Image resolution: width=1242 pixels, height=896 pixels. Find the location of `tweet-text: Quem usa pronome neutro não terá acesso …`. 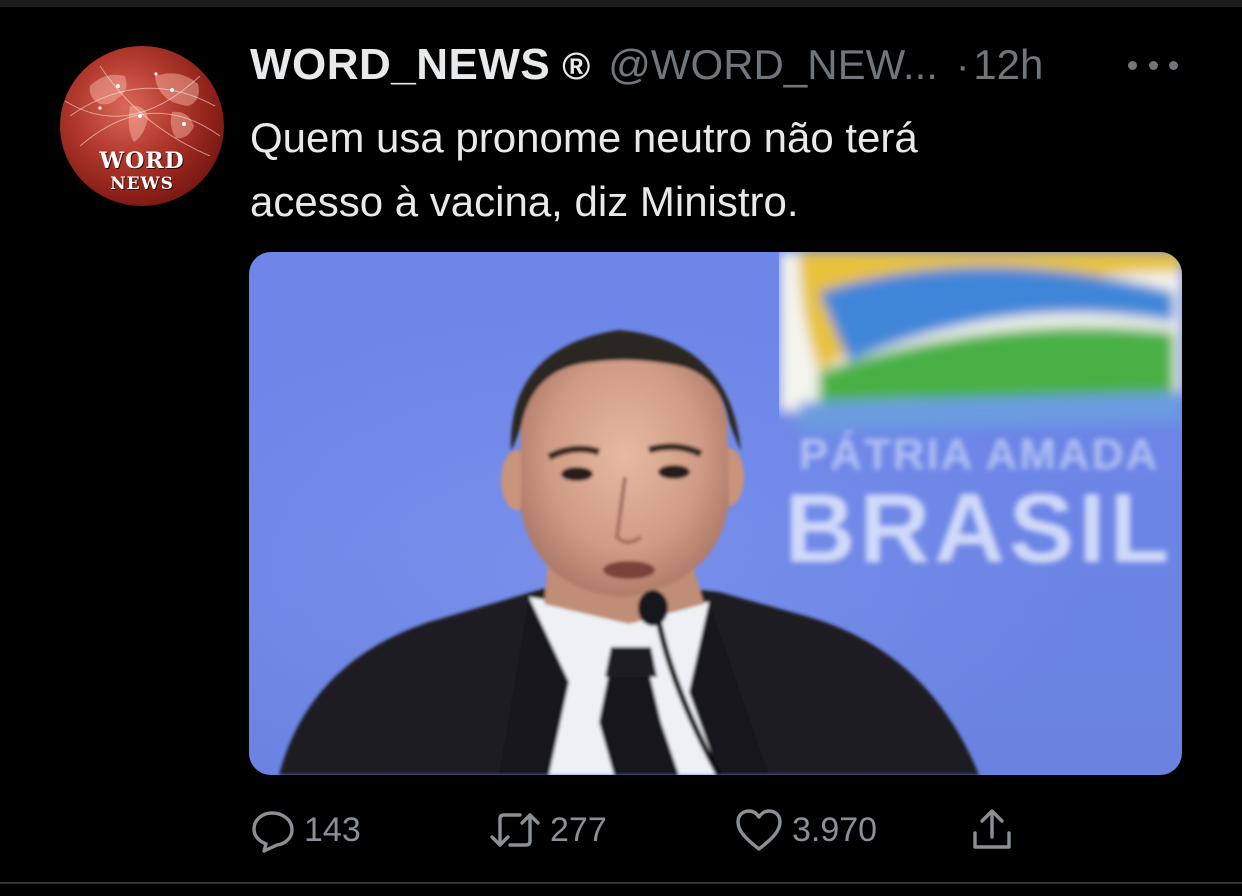

tweet-text: Quem usa pronome neutro não terá acesso … is located at coordinates (700, 170).